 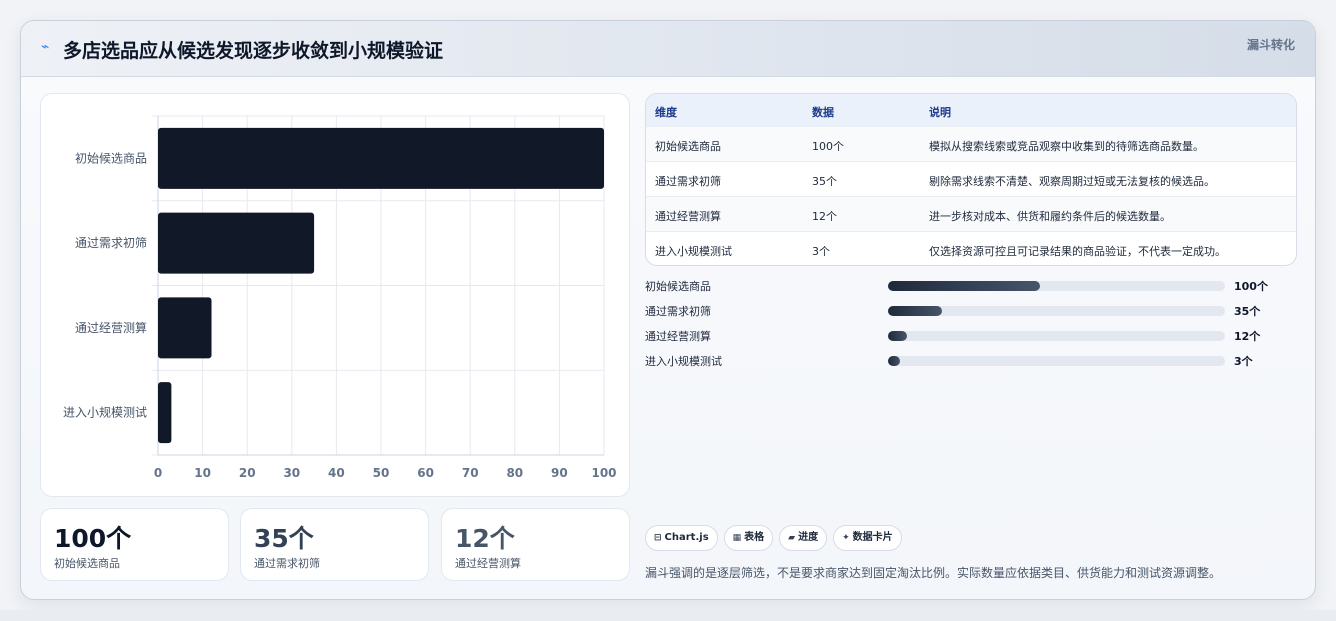 I want to click on kpi-value: 35个, so click(x=284, y=538).